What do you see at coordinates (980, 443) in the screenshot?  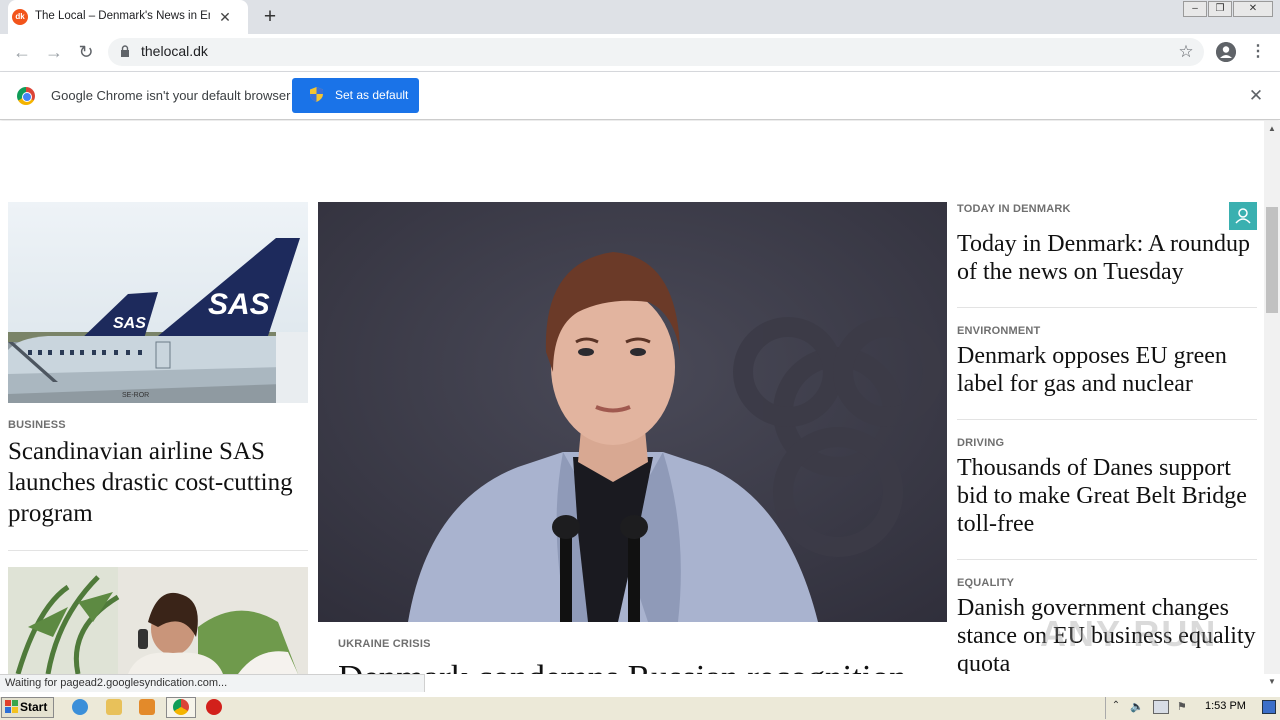 I see `article-kicker: DRIVING` at bounding box center [980, 443].